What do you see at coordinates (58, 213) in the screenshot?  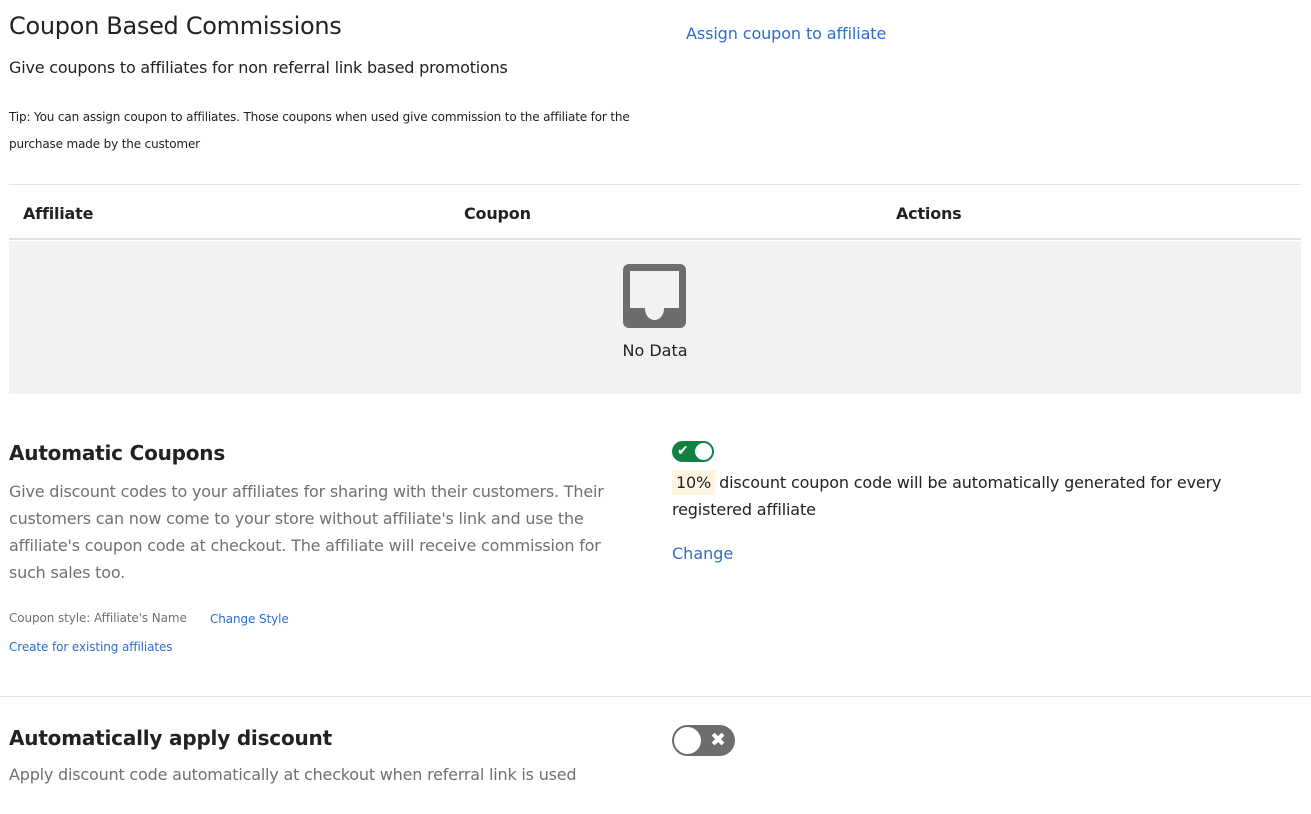 I see `column-header-affiliate: Affiliate` at bounding box center [58, 213].